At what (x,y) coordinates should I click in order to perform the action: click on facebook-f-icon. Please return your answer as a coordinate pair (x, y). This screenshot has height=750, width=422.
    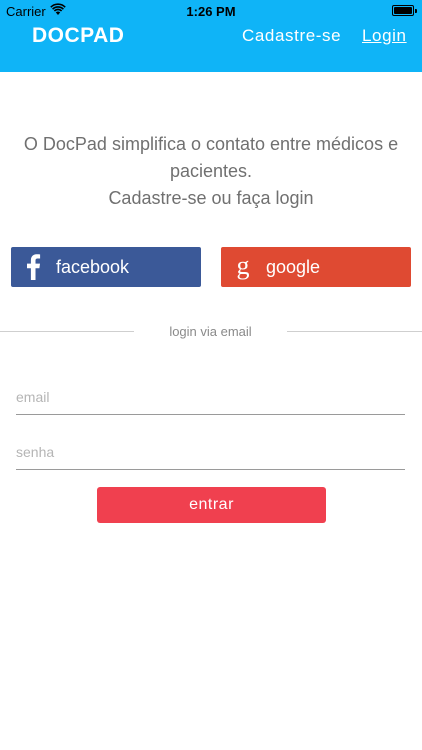
    Looking at the image, I should click on (33, 267).